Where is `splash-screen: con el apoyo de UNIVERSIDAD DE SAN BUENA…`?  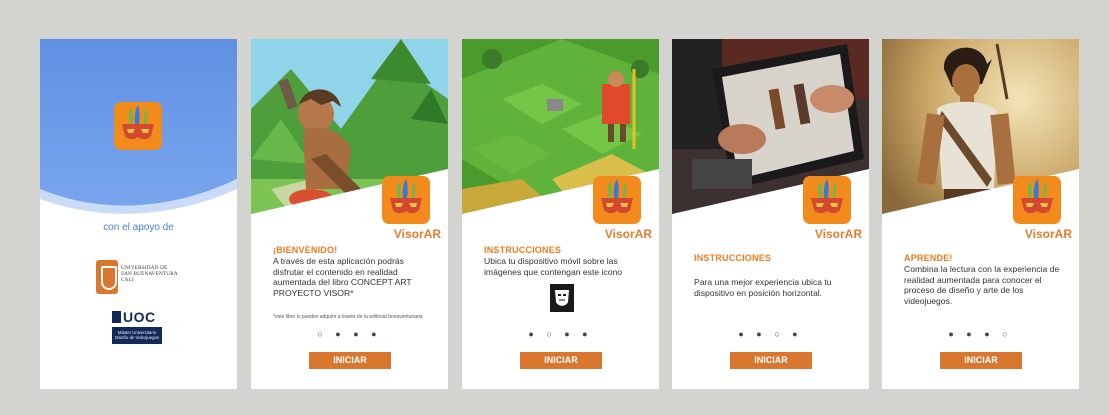
splash-screen: con el apoyo de UNIVERSIDAD DE SAN BUENA… is located at coordinates (138, 214).